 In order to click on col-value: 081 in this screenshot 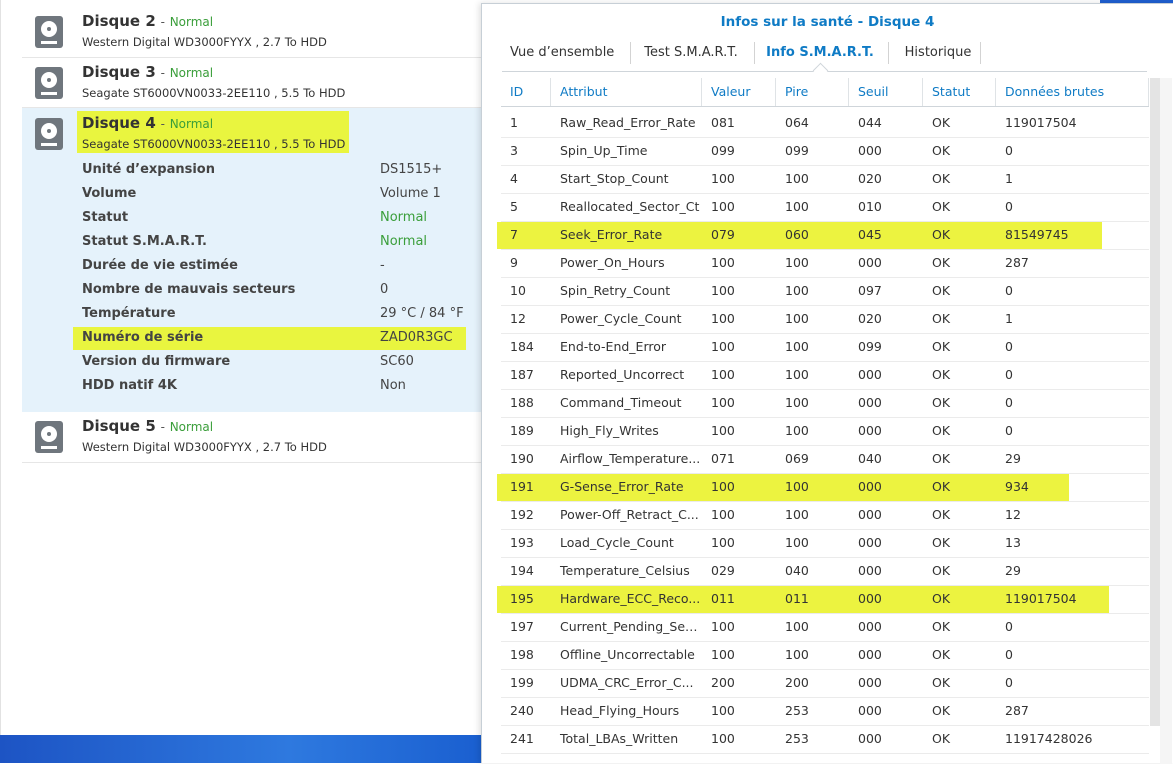, I will do `click(723, 122)`.